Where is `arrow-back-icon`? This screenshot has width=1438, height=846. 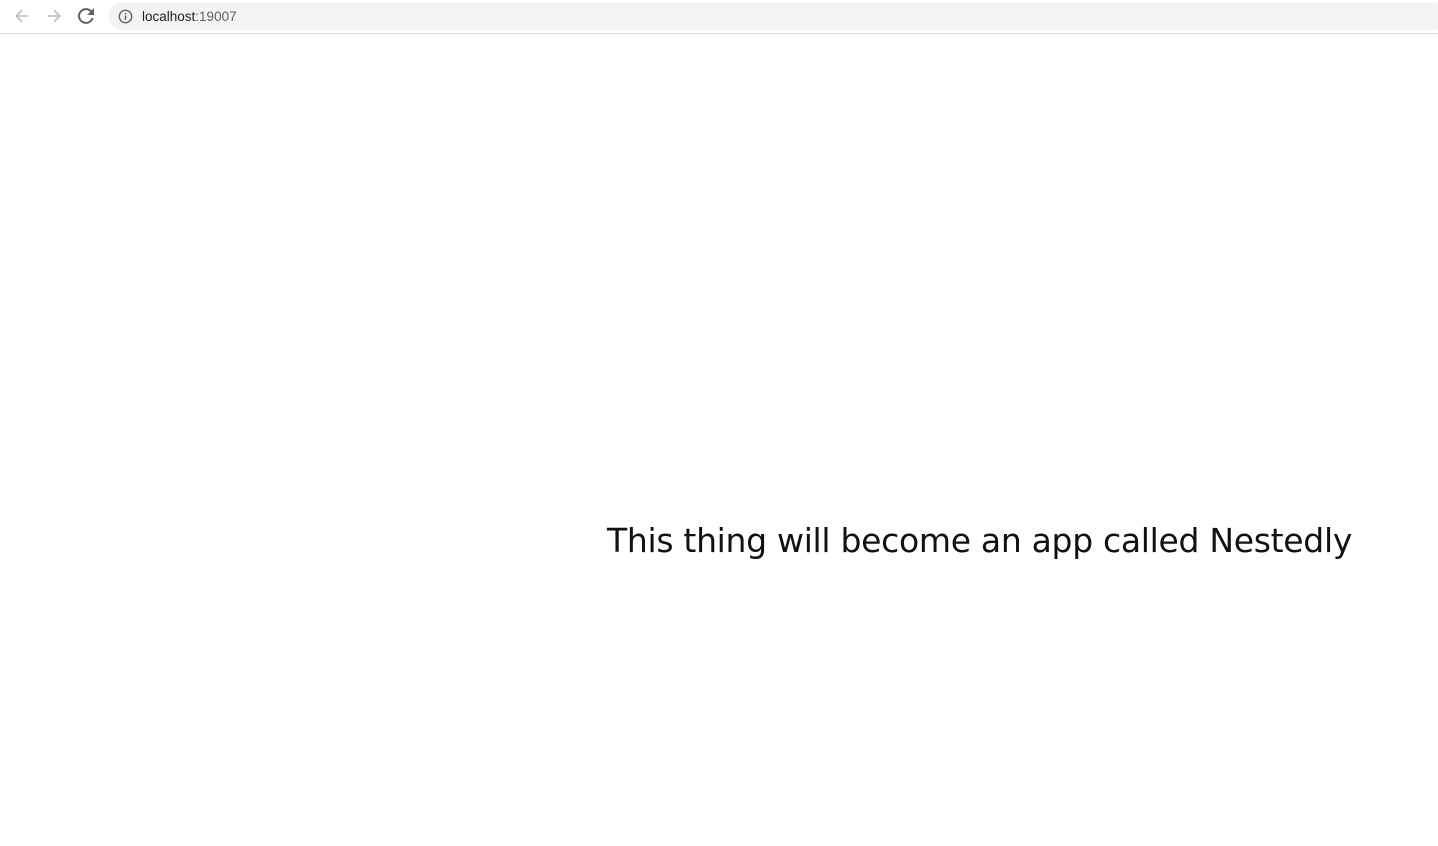
arrow-back-icon is located at coordinates (21, 16).